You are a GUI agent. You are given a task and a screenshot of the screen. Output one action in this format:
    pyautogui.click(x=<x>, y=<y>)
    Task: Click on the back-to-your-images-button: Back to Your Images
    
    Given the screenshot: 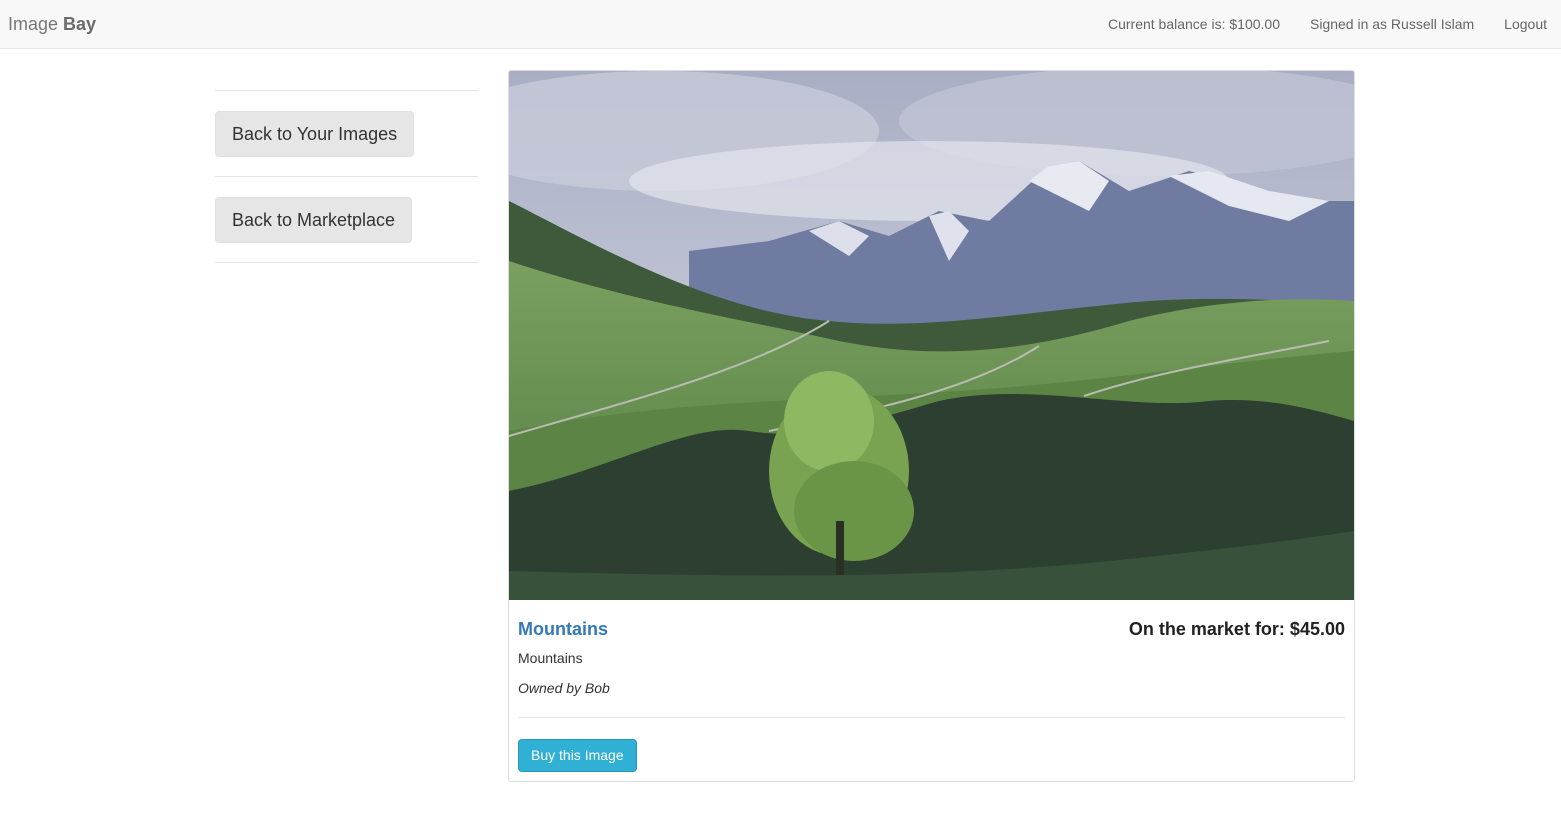 What is the action you would take?
    pyautogui.click(x=315, y=134)
    